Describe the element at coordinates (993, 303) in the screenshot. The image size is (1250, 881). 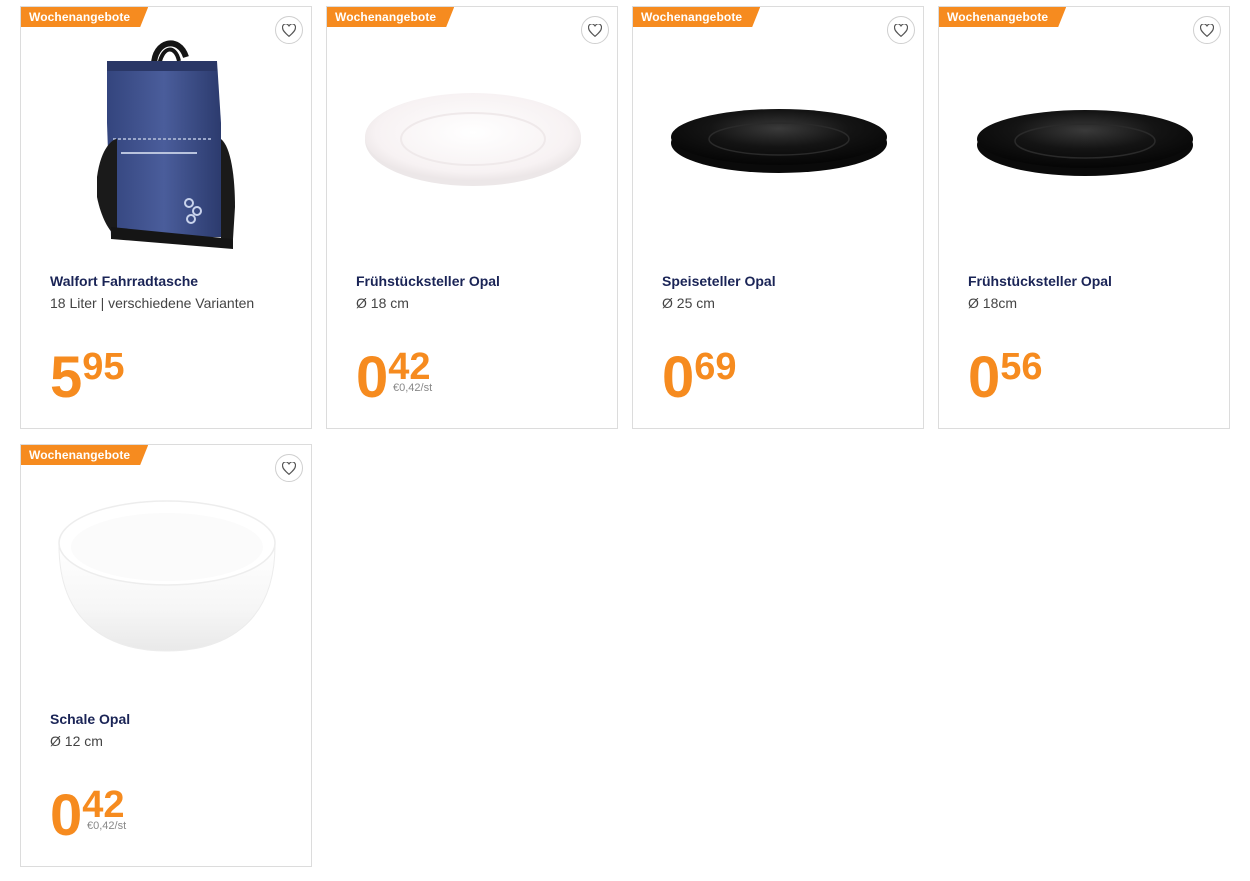
I see `product-subtitle: Ø 18cm` at that location.